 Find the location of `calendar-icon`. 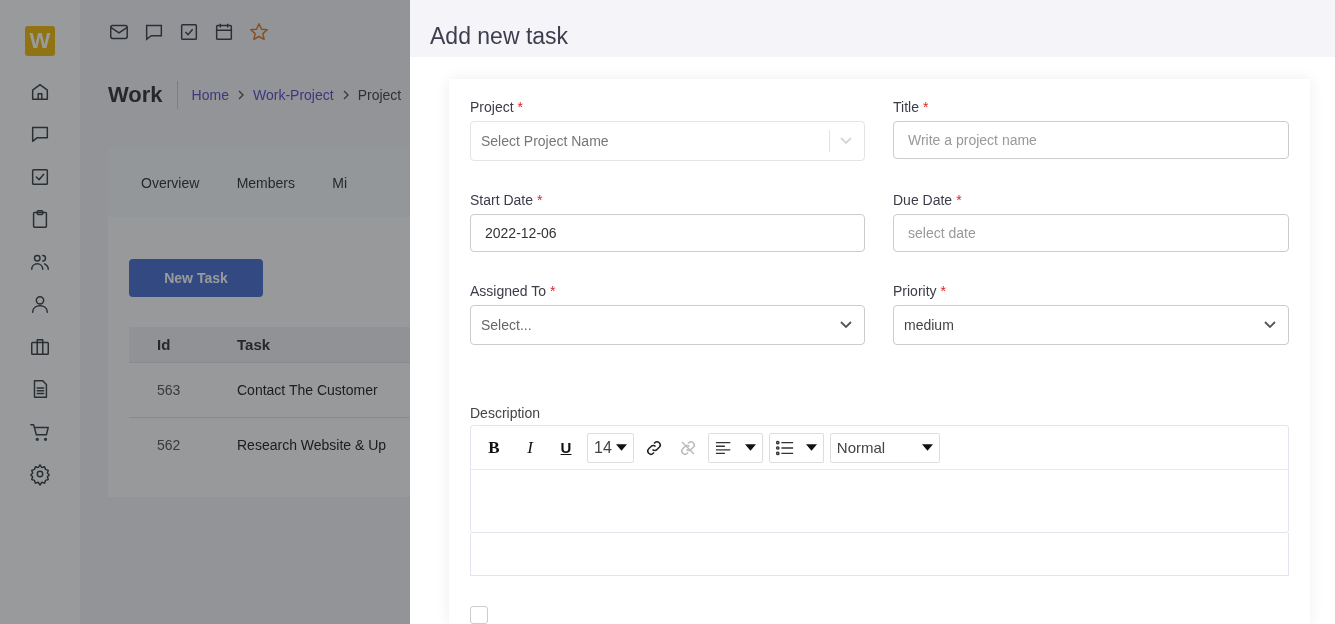

calendar-icon is located at coordinates (224, 32).